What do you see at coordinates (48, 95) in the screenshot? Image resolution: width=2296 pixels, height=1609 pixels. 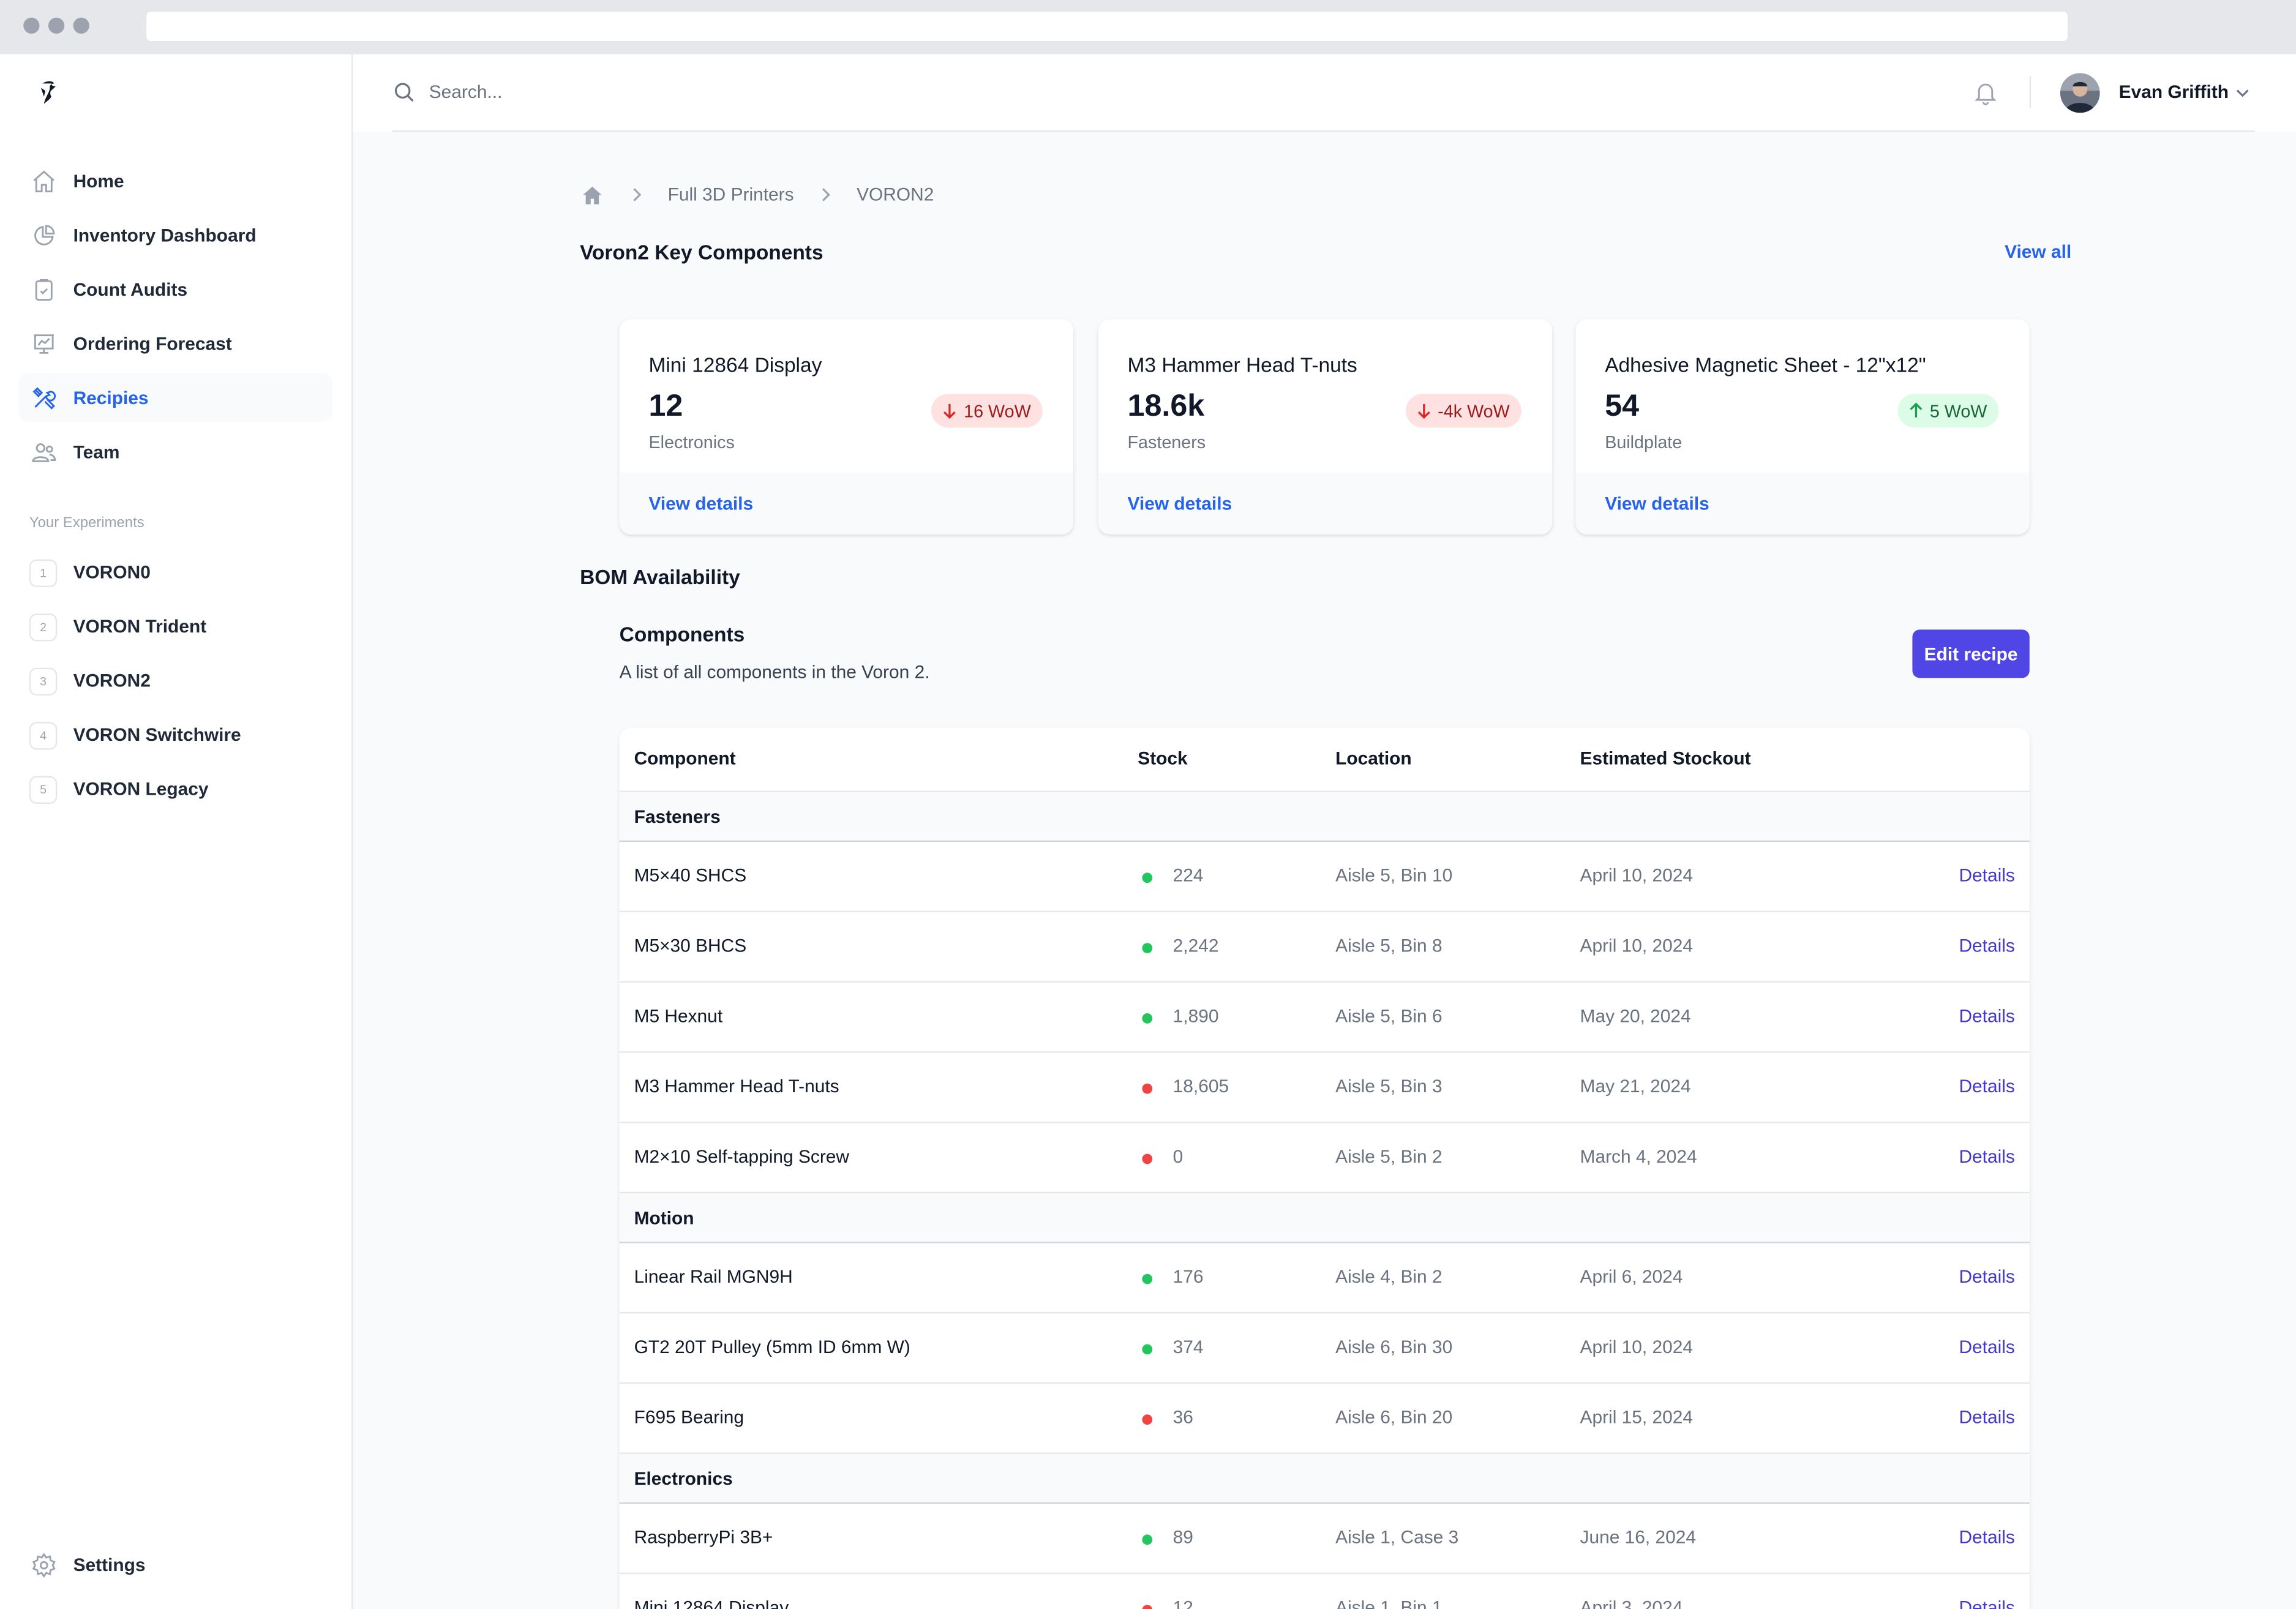 I see `logo-icon` at bounding box center [48, 95].